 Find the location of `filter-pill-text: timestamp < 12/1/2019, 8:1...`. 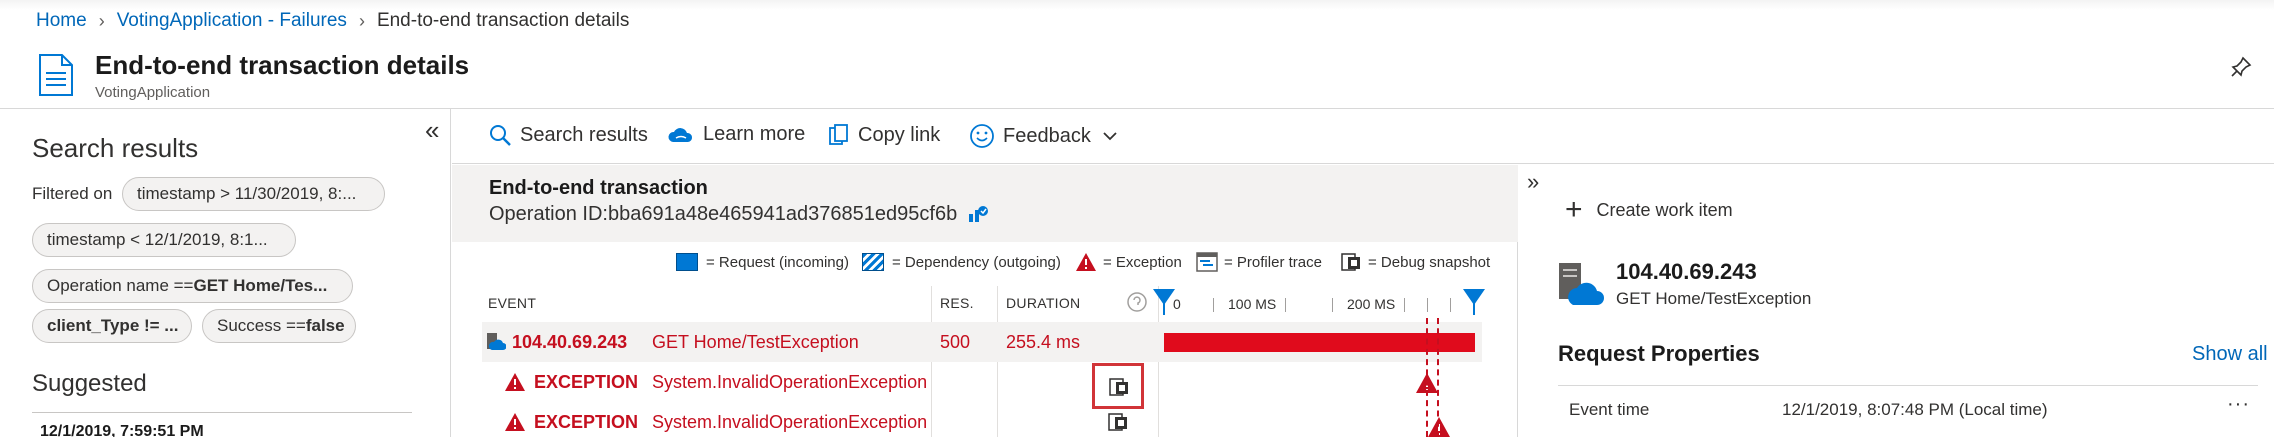

filter-pill-text: timestamp < 12/1/2019, 8:1... is located at coordinates (157, 239).